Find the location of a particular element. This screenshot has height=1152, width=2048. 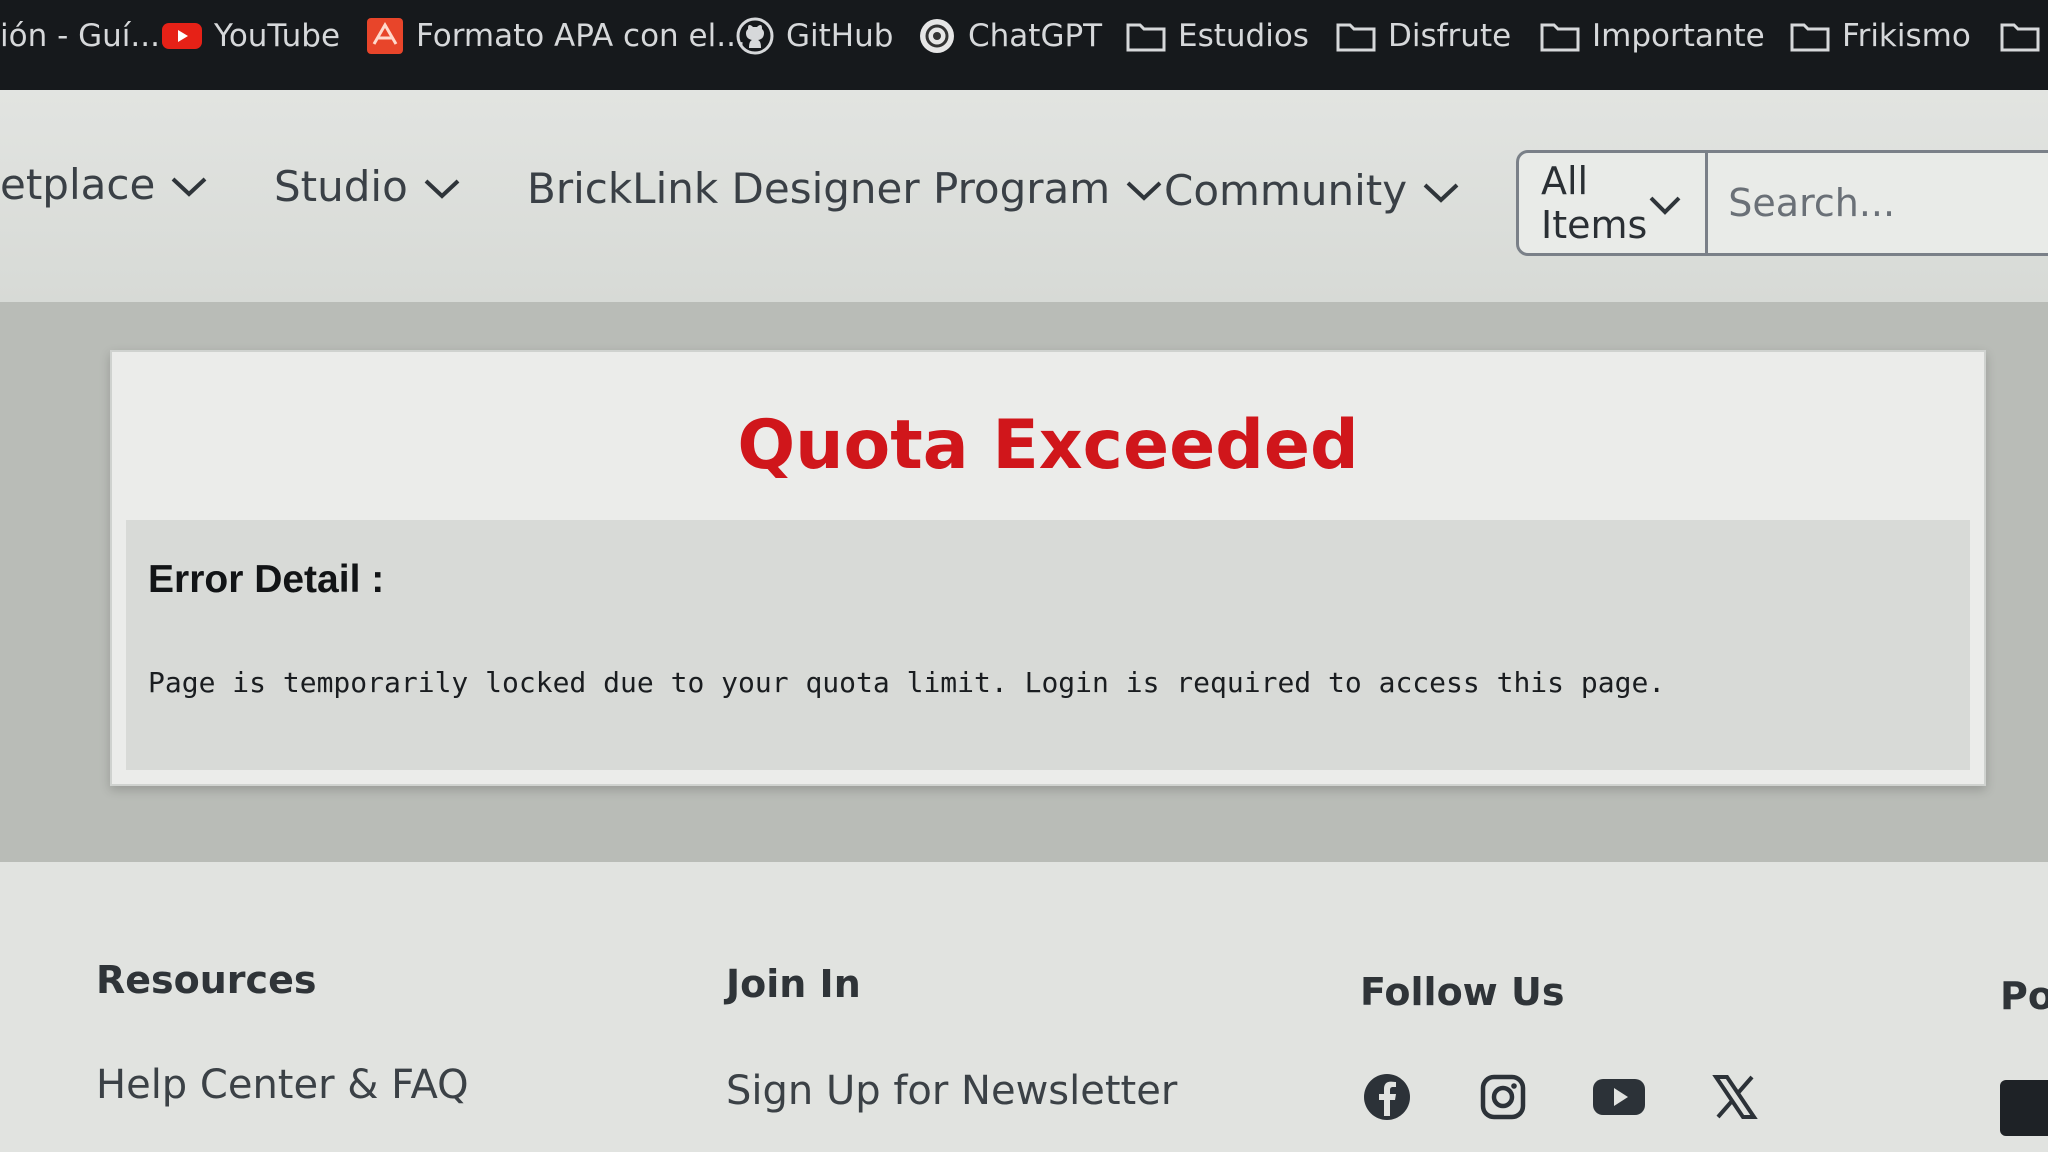

bookmark-label: Frikismo is located at coordinates (1906, 36).